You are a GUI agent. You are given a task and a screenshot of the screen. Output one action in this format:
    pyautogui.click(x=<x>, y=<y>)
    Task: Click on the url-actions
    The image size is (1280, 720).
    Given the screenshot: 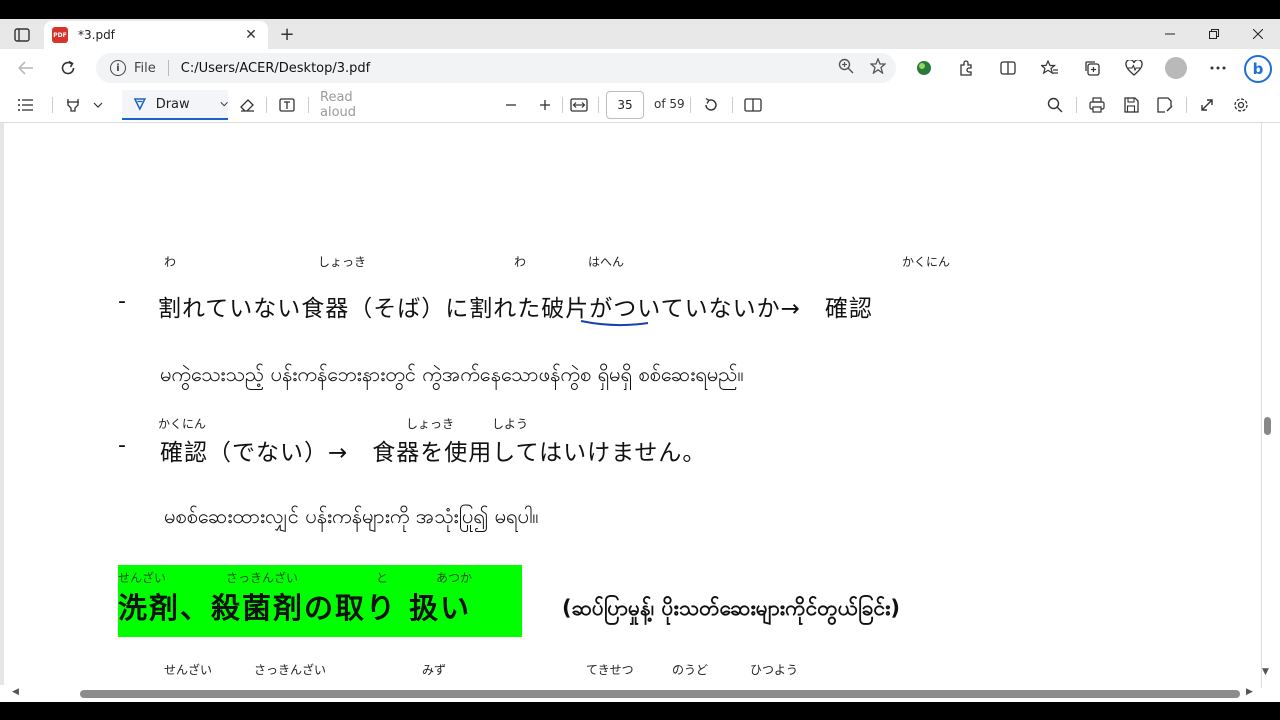 What is the action you would take?
    pyautogui.click(x=862, y=66)
    